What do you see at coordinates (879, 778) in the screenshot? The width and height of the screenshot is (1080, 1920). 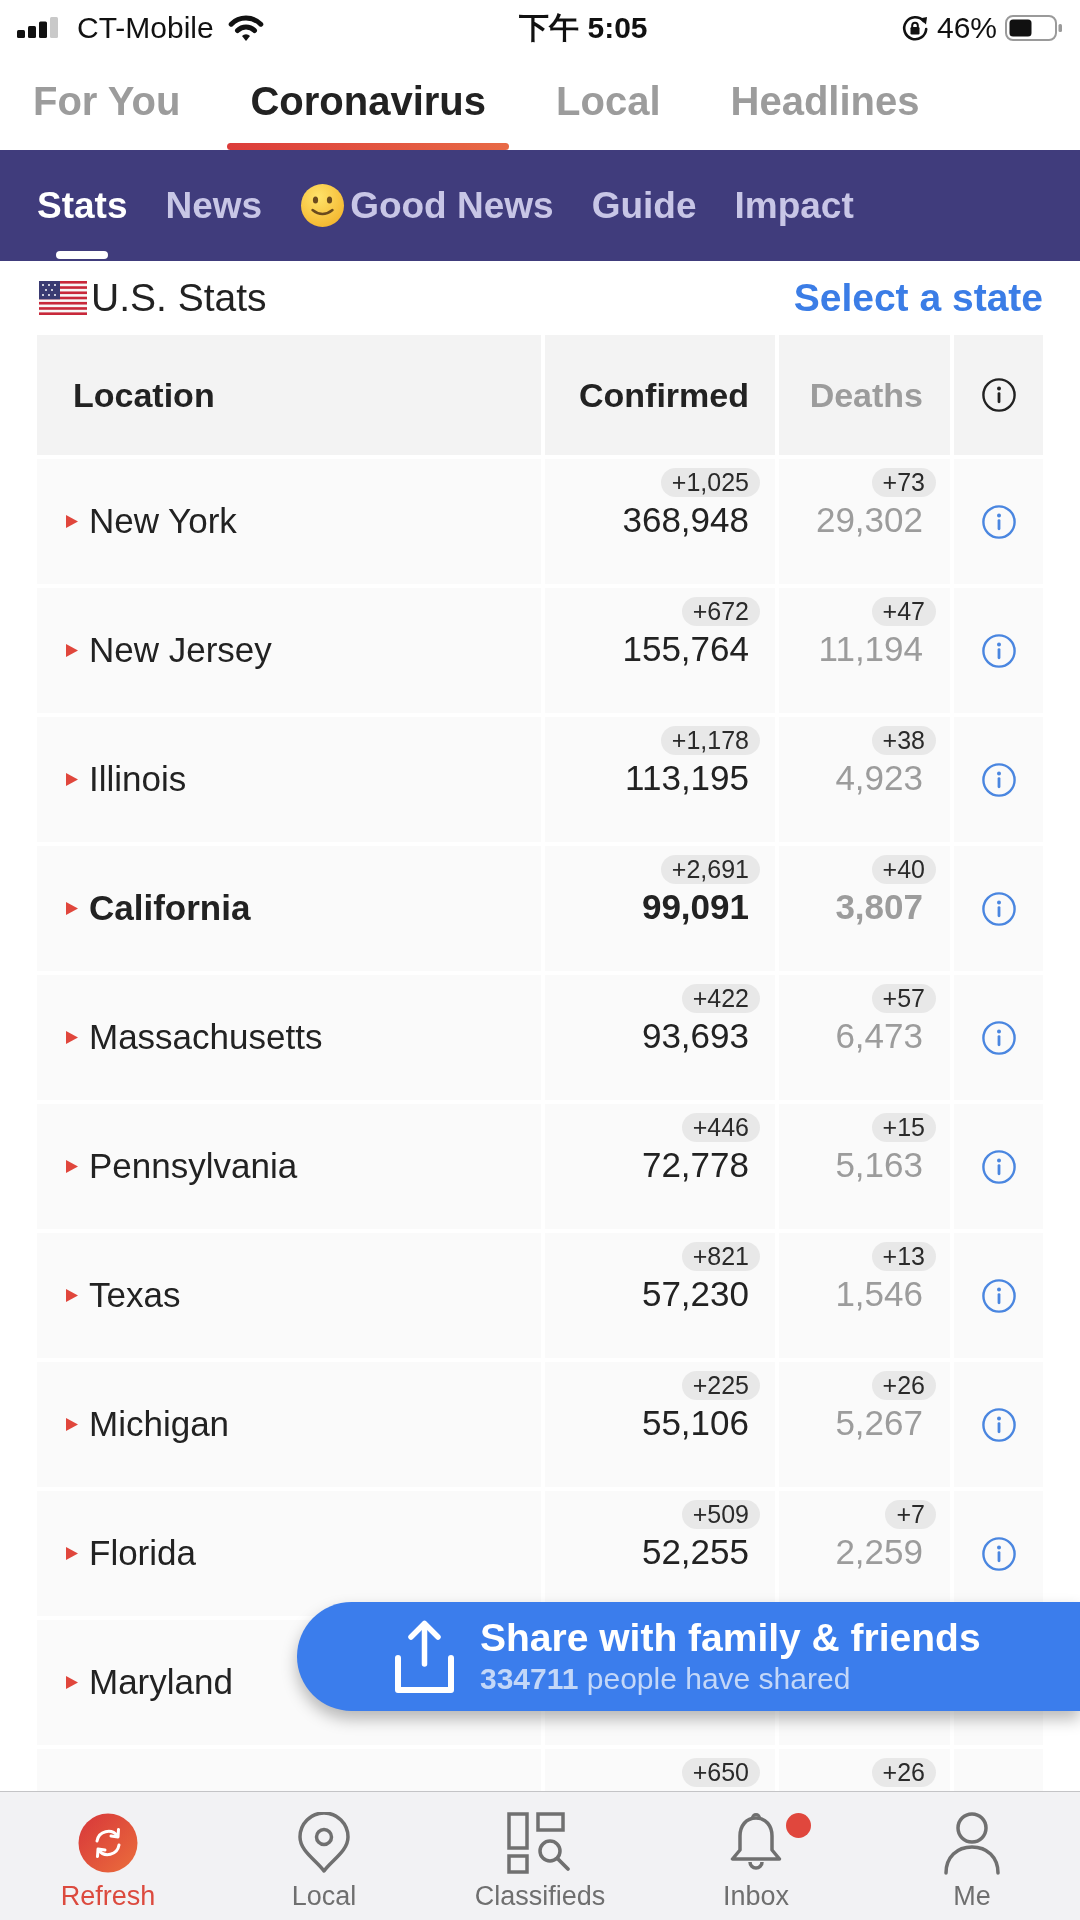 I see `deaths-count: 4,923` at bounding box center [879, 778].